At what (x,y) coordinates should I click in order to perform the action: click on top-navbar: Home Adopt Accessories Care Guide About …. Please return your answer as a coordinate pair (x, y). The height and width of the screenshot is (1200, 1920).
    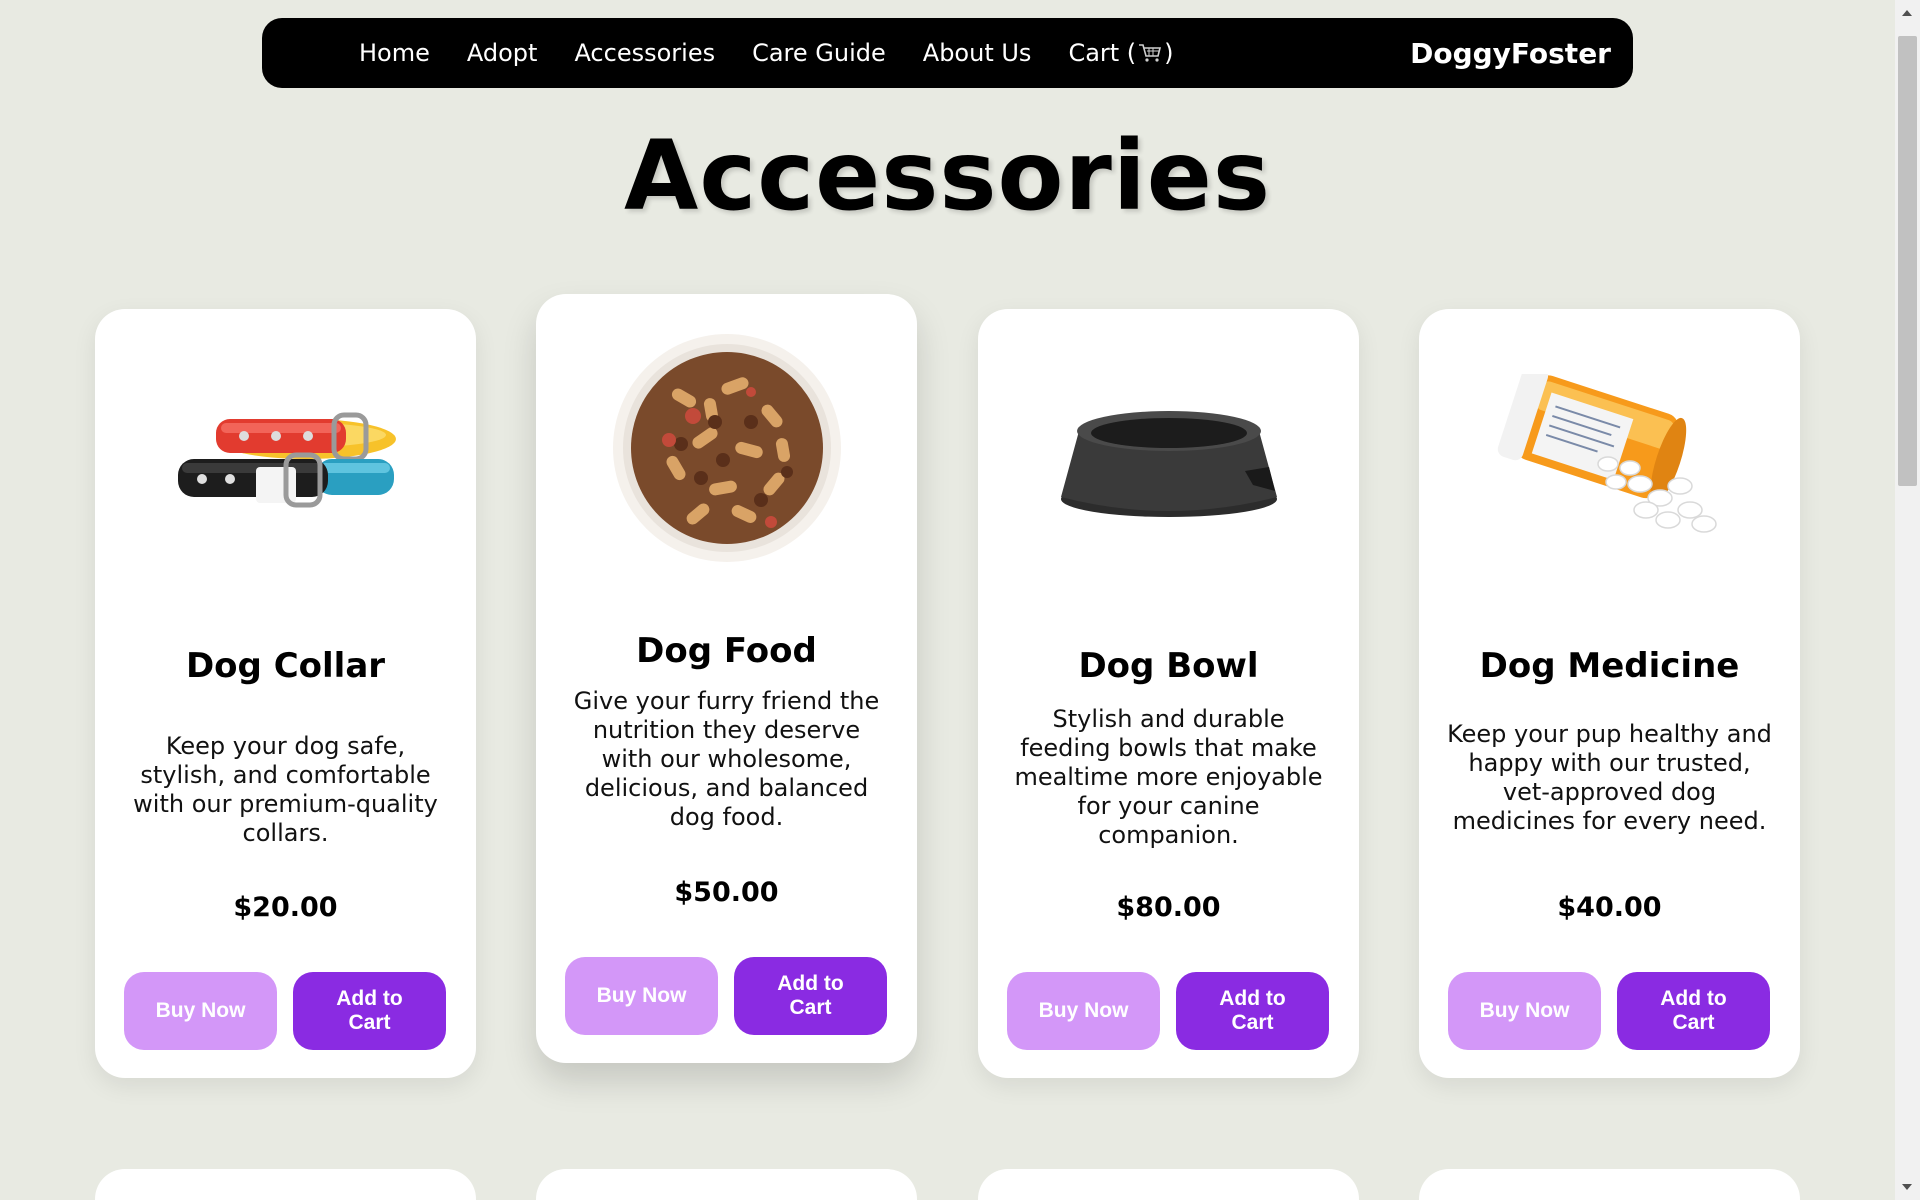
    Looking at the image, I should click on (947, 53).